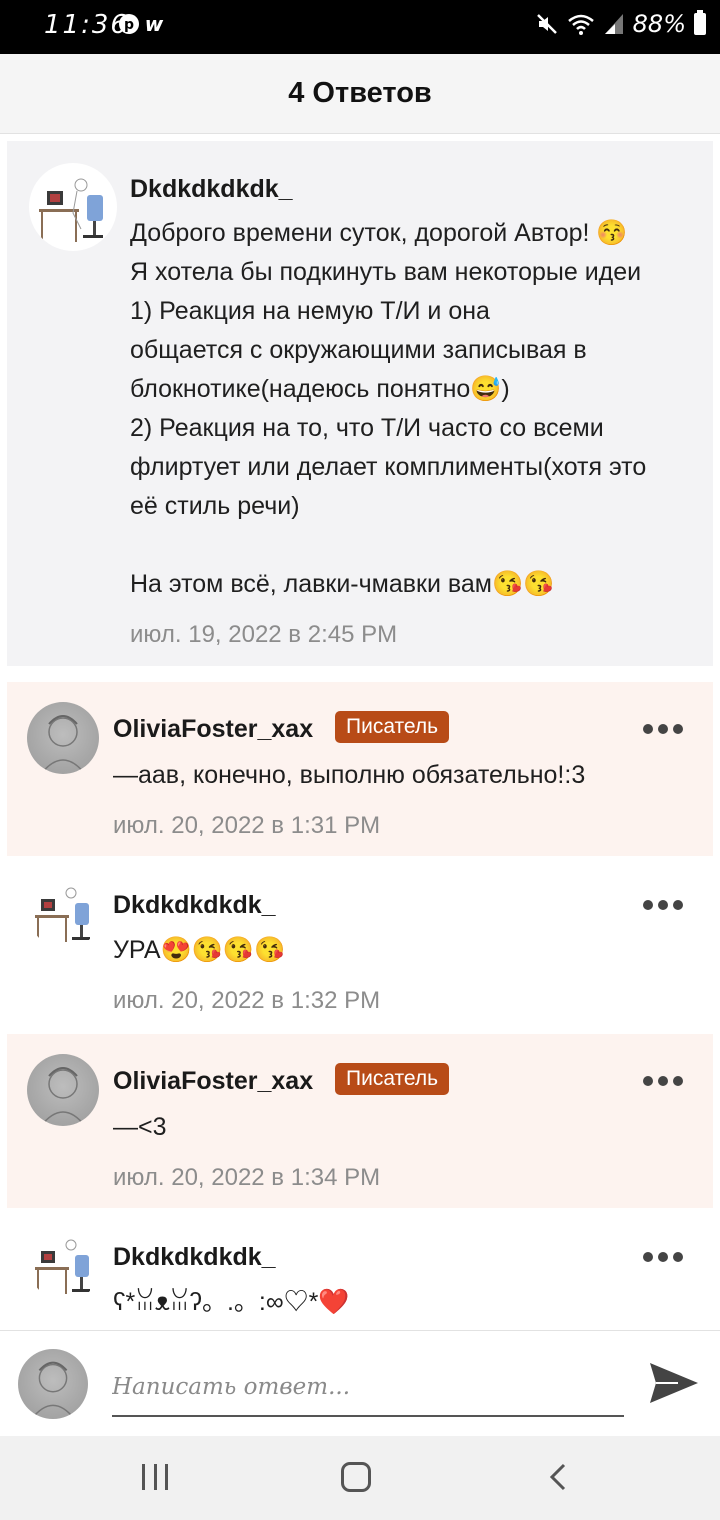  I want to click on notification-icons: p w, so click(144, 27).